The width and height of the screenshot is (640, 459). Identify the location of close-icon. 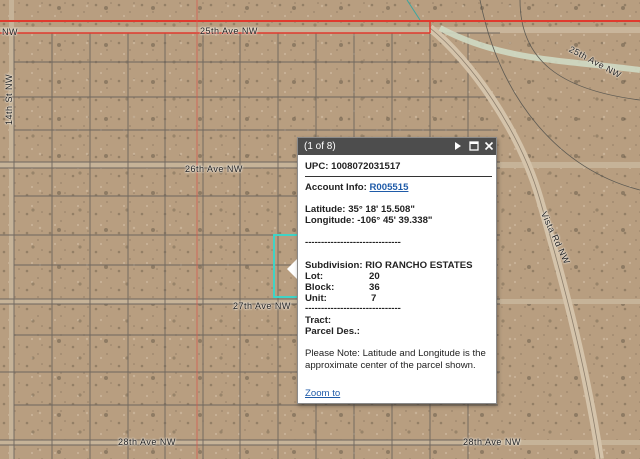
(489, 146).